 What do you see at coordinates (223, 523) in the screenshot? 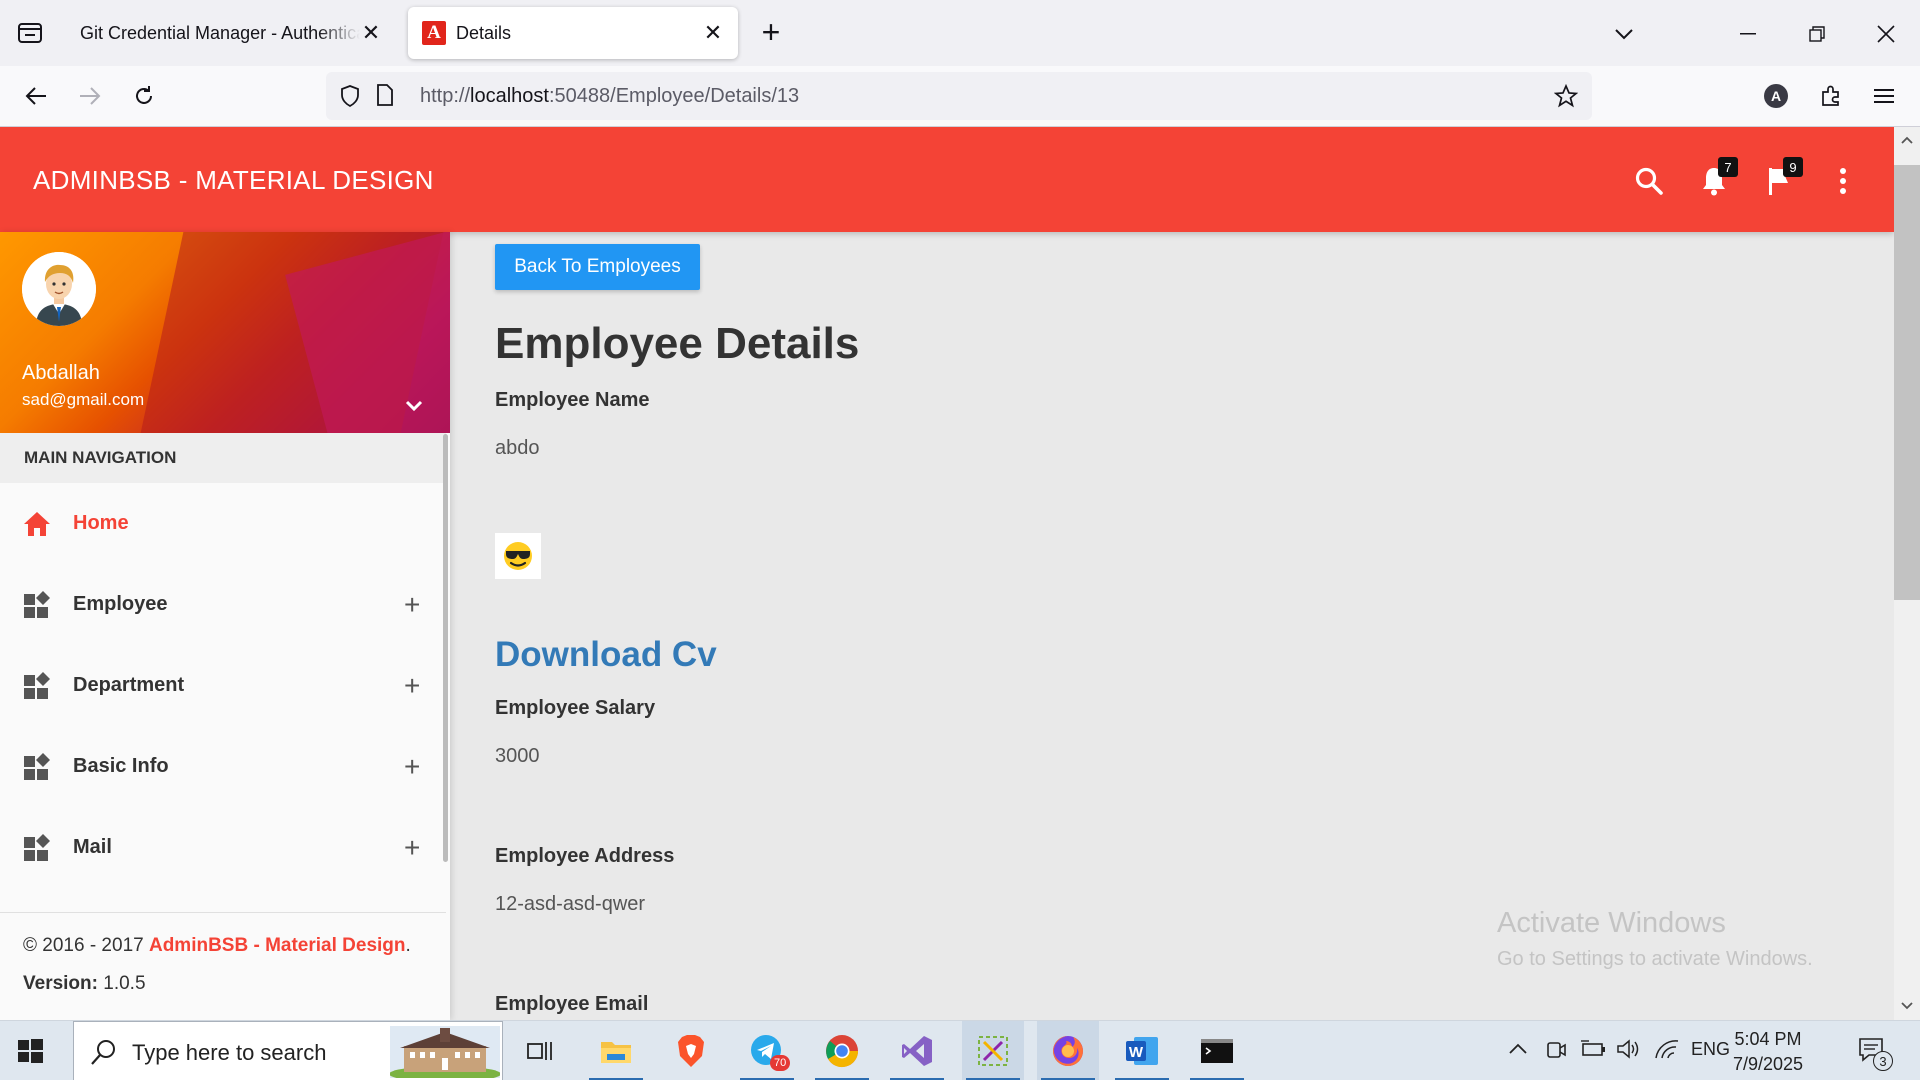
I see `sidebar-item-home: Home` at bounding box center [223, 523].